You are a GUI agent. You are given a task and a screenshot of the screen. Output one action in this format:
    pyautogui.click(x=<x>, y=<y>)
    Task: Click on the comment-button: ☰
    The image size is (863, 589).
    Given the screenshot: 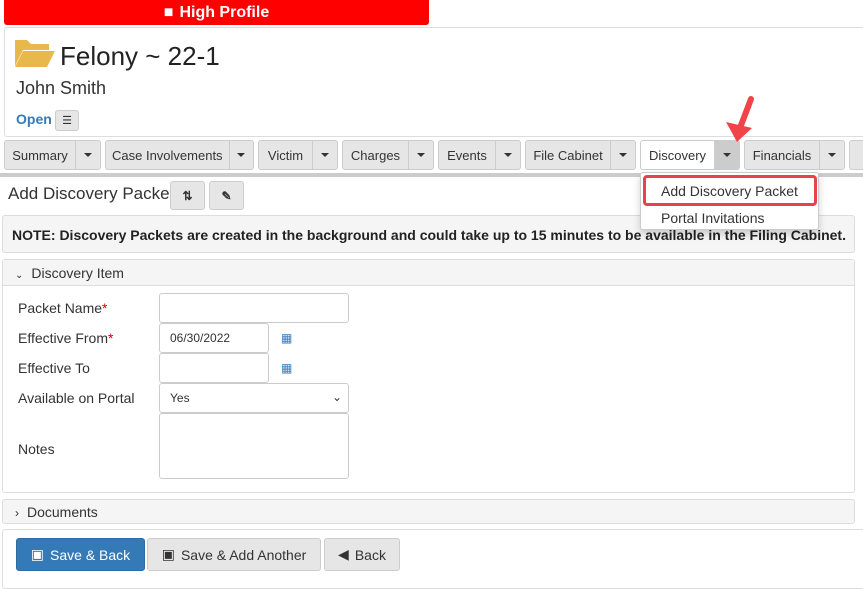 What is the action you would take?
    pyautogui.click(x=67, y=120)
    